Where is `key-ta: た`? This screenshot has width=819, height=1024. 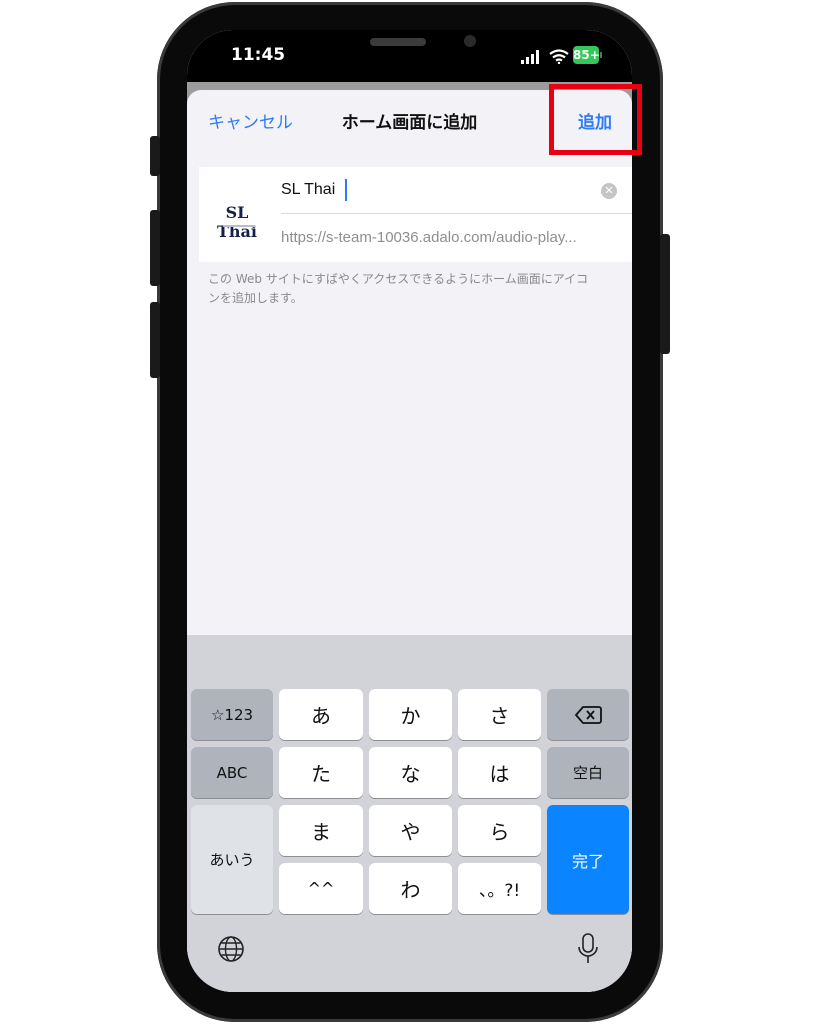
key-ta: た is located at coordinates (321, 772).